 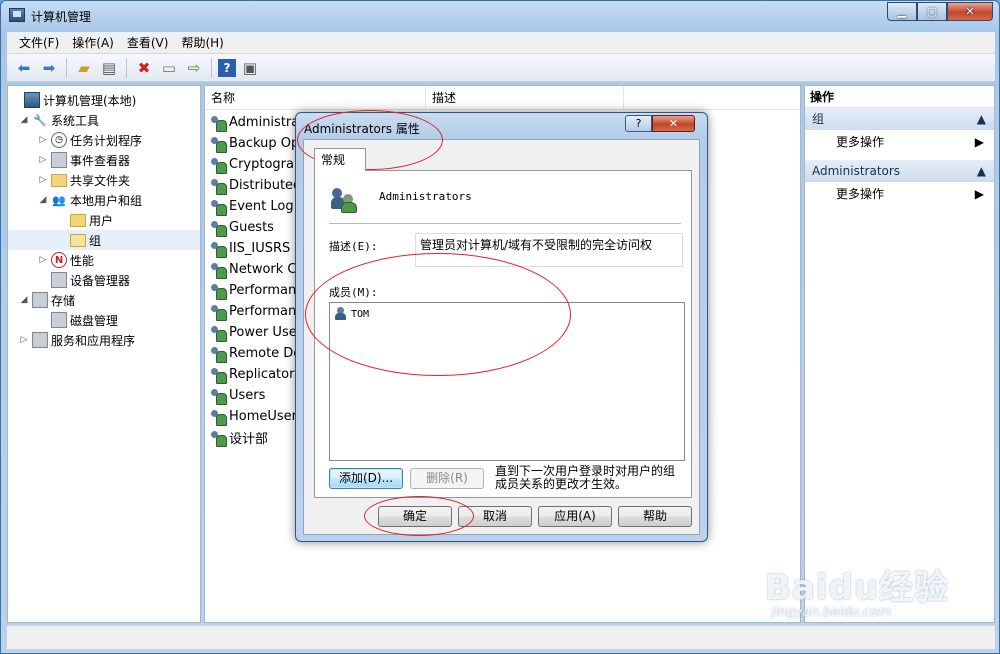 I want to click on member-item: TOM, so click(x=352, y=314).